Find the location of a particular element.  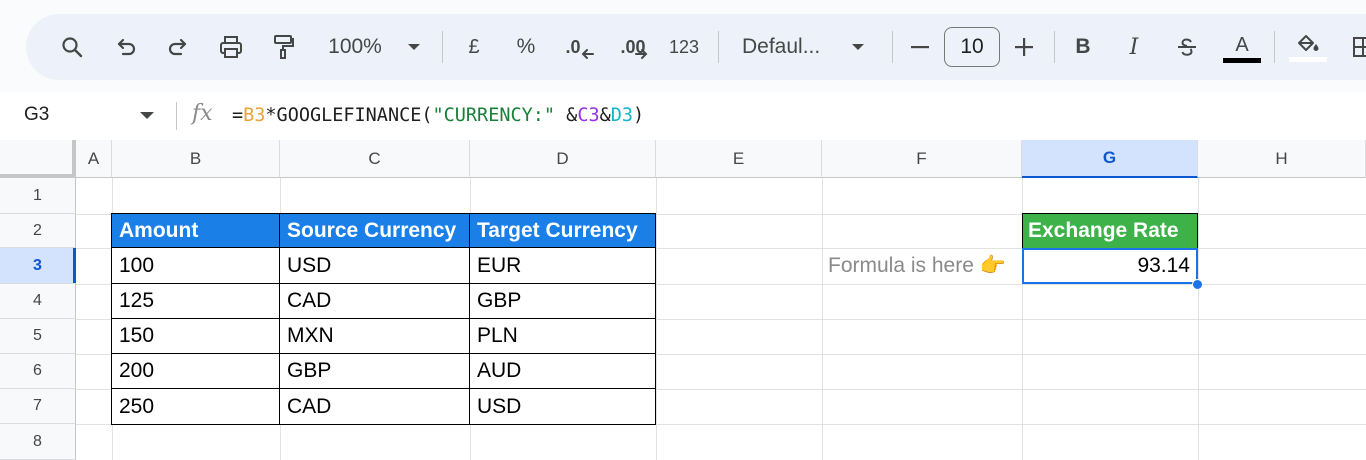

toolbar: 100% £ % .0 .00 123 Defaul... 10 B I A is located at coordinates (696, 47).